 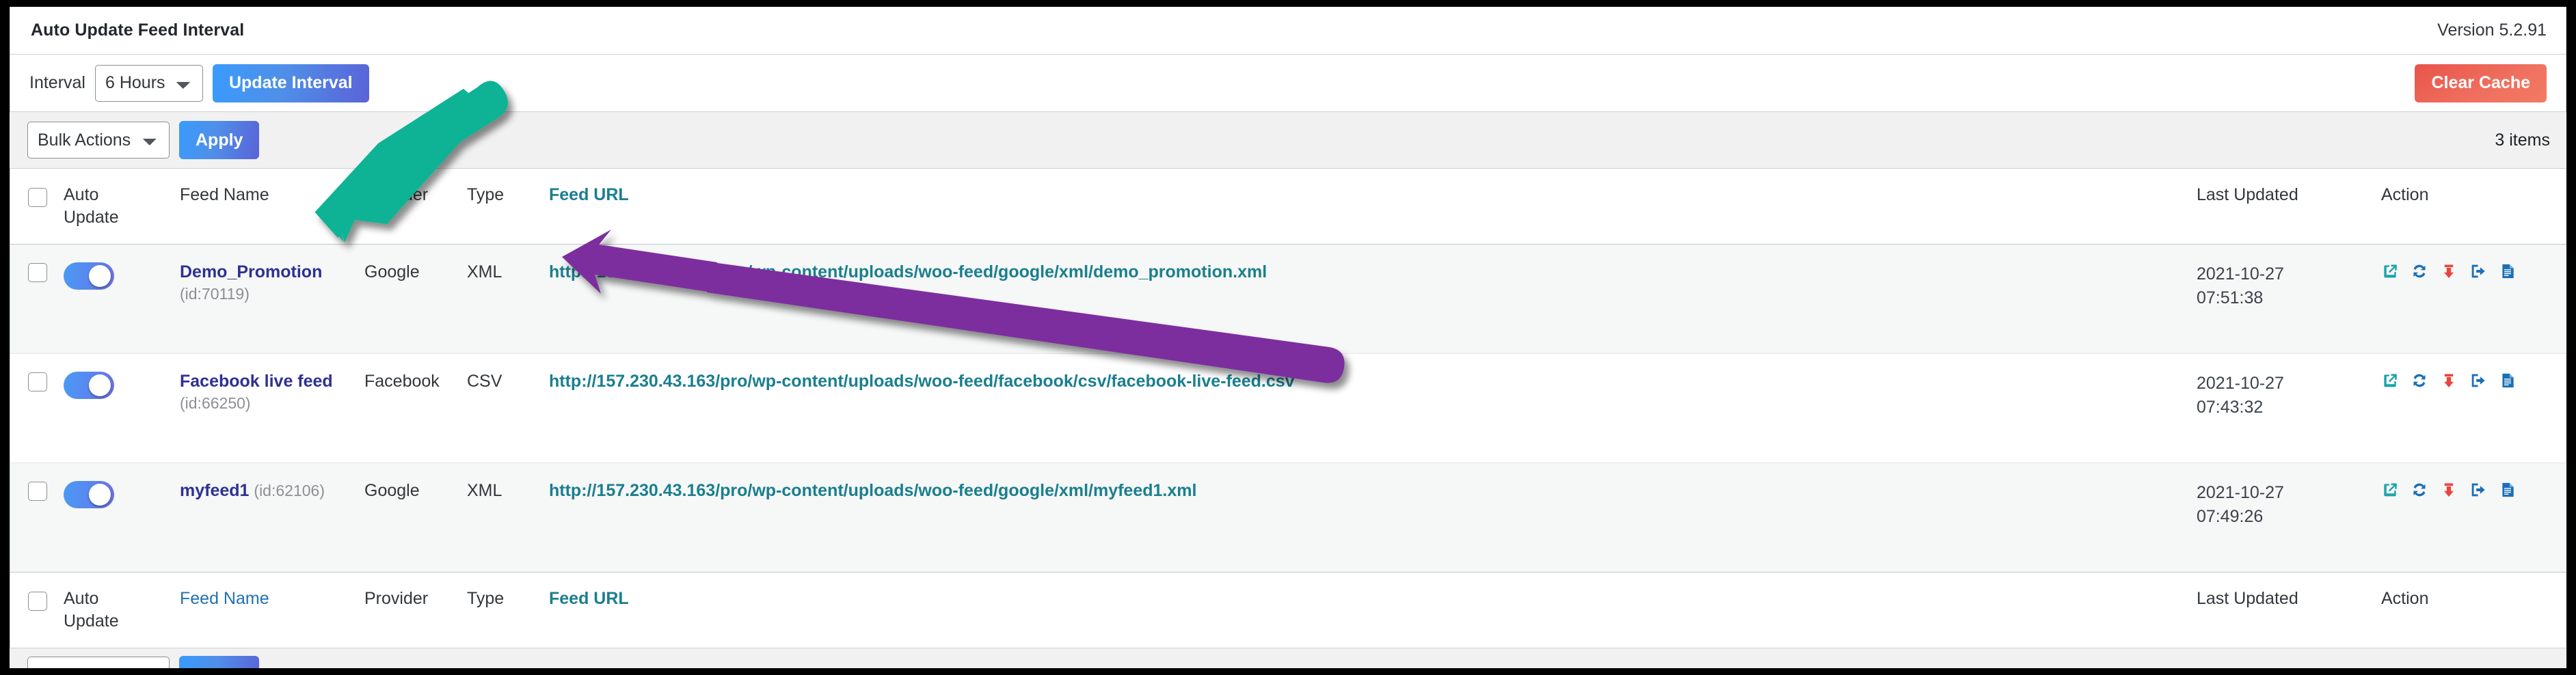 What do you see at coordinates (2289, 299) in the screenshot?
I see `row-last-updated-cell: 2021-10-27 07:51:38` at bounding box center [2289, 299].